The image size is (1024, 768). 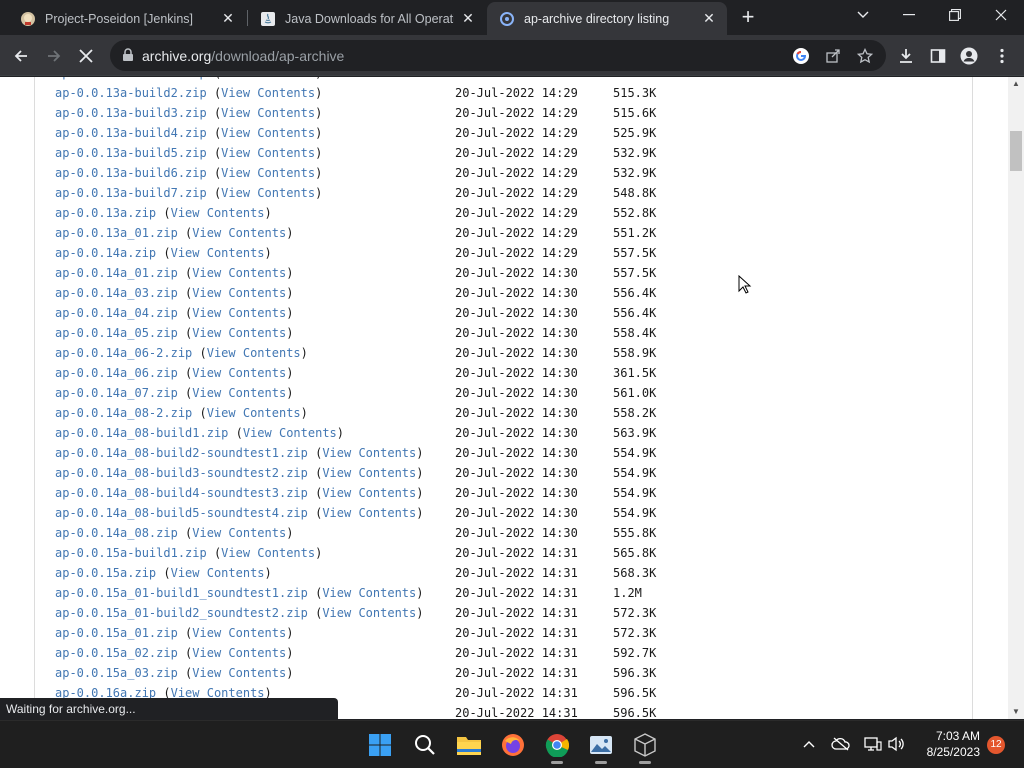 I want to click on file-link: ap-0.0.13a-build1.zip, so click(x=131, y=78).